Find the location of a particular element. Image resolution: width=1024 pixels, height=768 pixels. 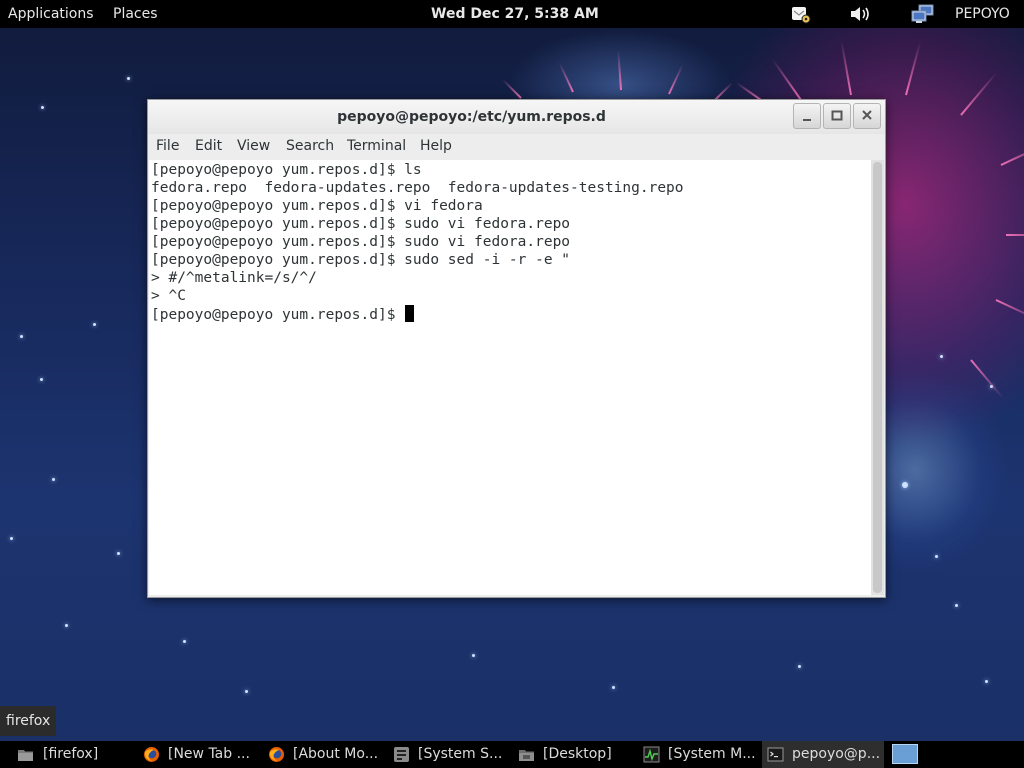

menu-edit: Edit is located at coordinates (208, 146).